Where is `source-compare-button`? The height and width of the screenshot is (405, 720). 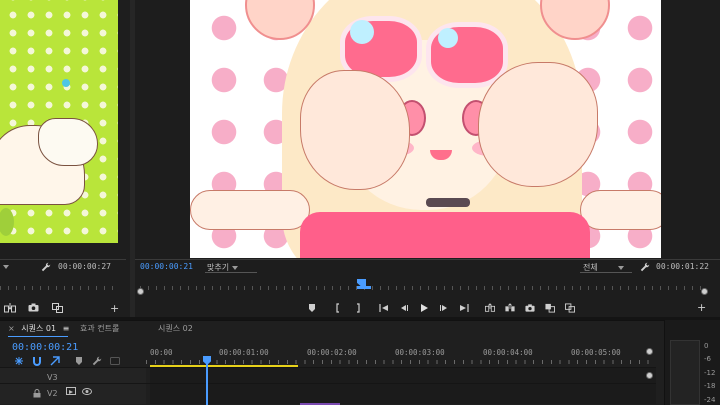
source-compare-button is located at coordinates (57, 309).